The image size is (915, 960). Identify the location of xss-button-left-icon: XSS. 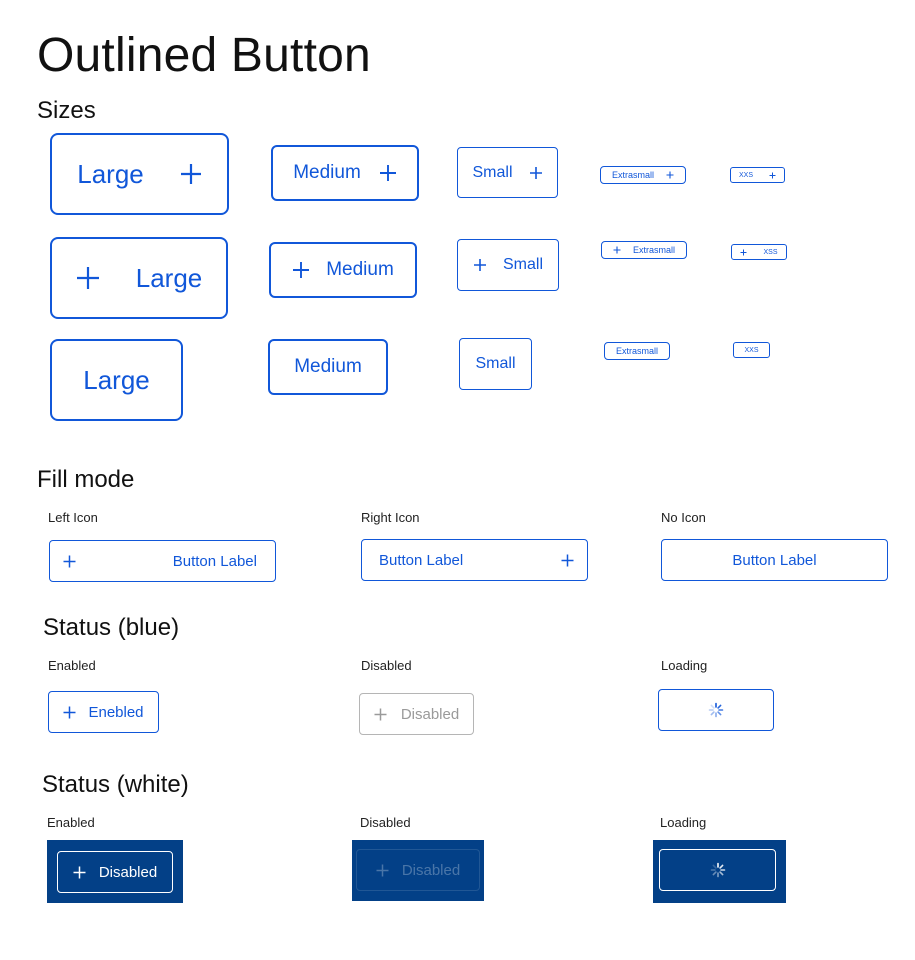
(759, 252).